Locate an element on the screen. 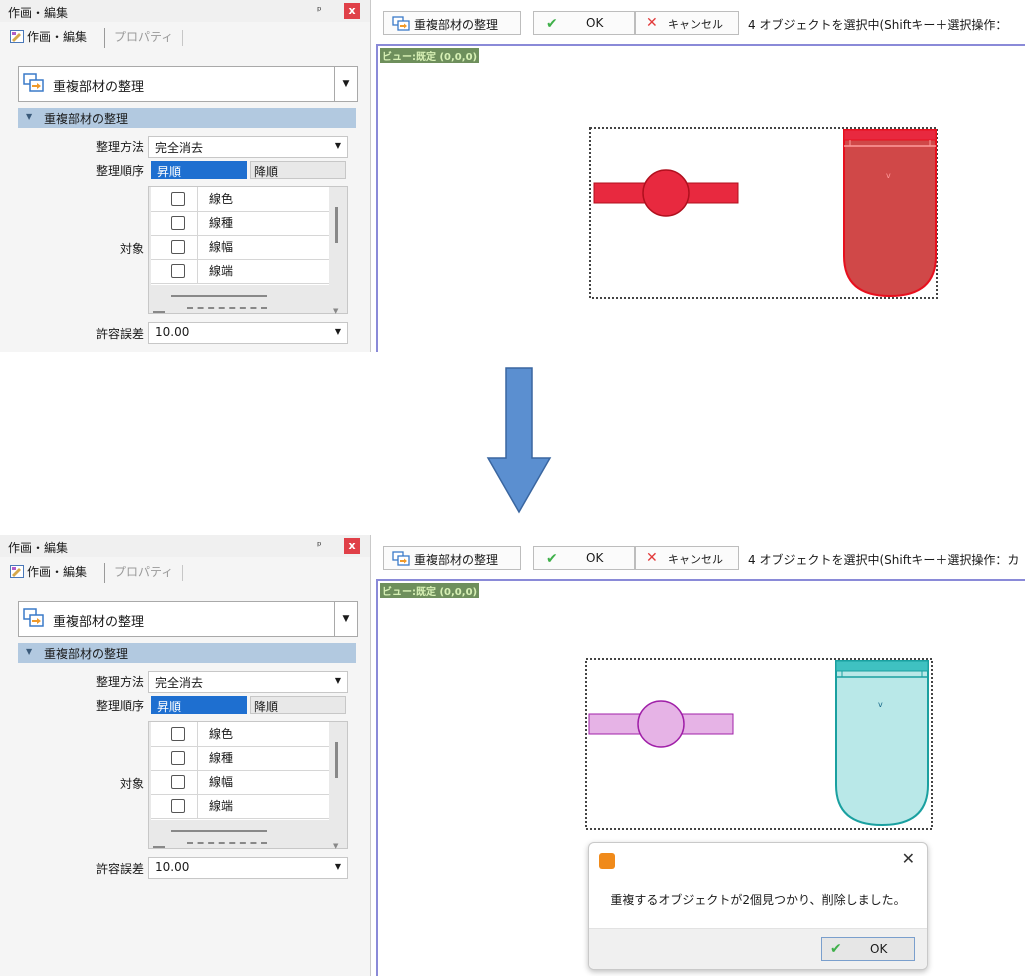 This screenshot has height=976, width=1025. dialog-footer: ✔ OK is located at coordinates (758, 948).